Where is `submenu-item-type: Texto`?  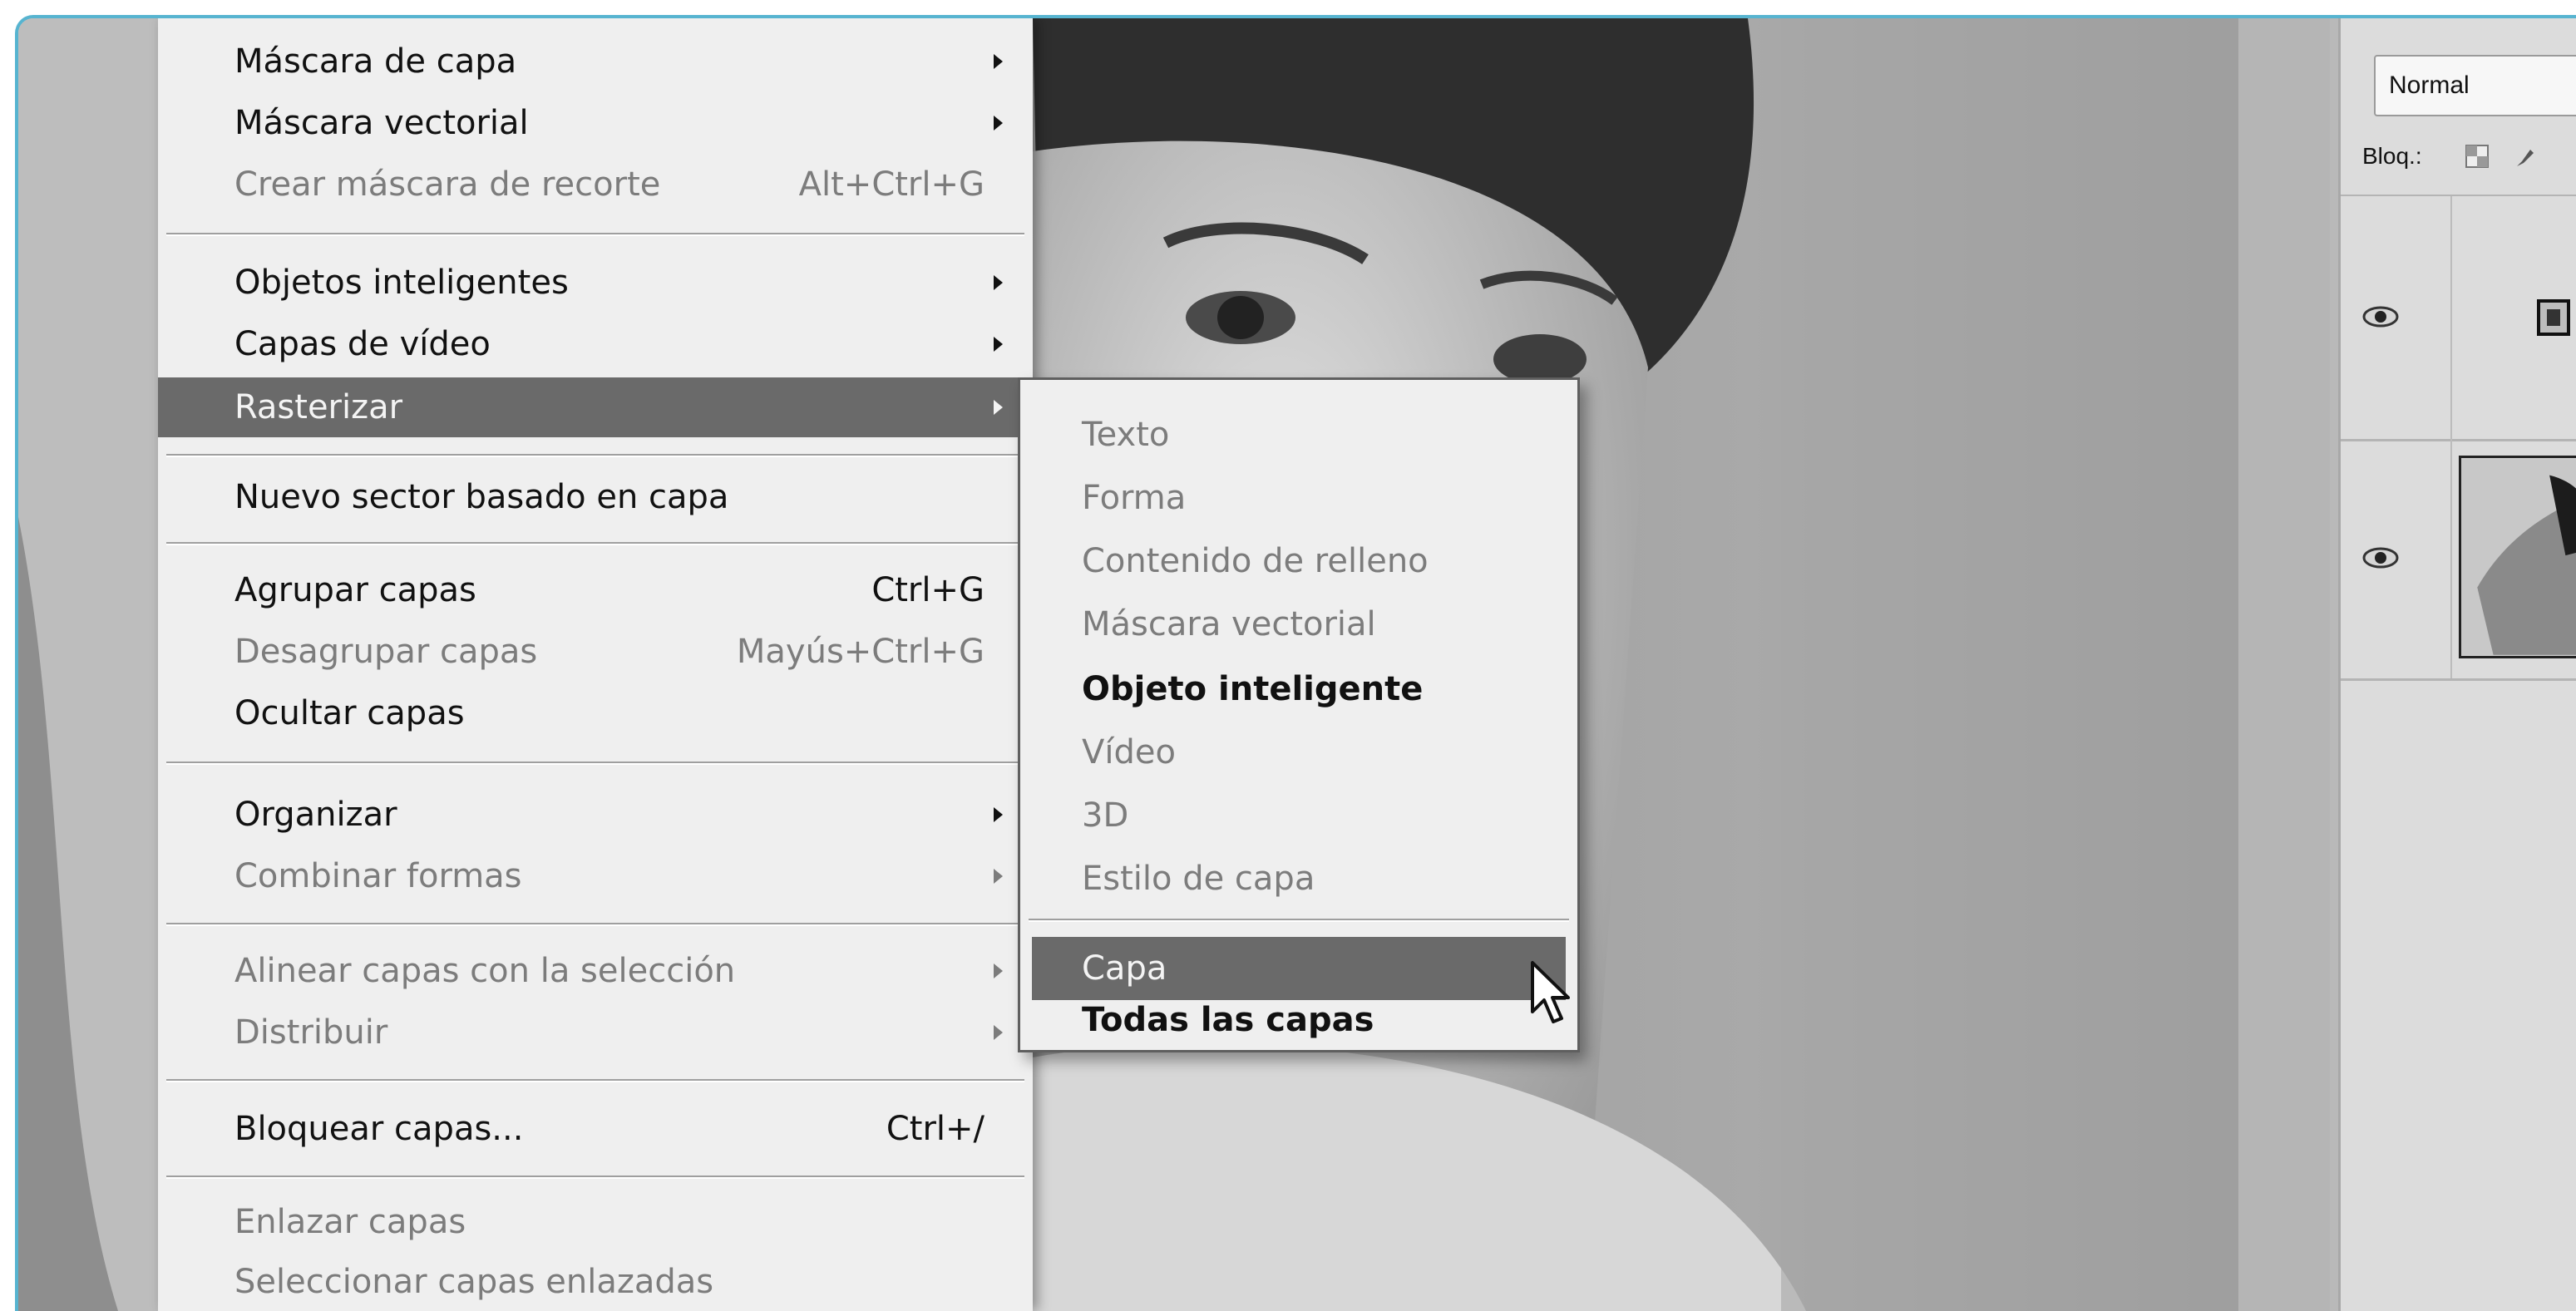 submenu-item-type: Texto is located at coordinates (1298, 435).